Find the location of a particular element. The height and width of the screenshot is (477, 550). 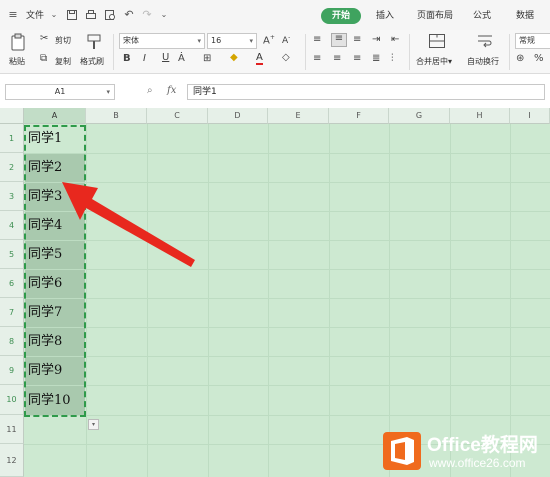

bold-icon: B is located at coordinates (127, 59).